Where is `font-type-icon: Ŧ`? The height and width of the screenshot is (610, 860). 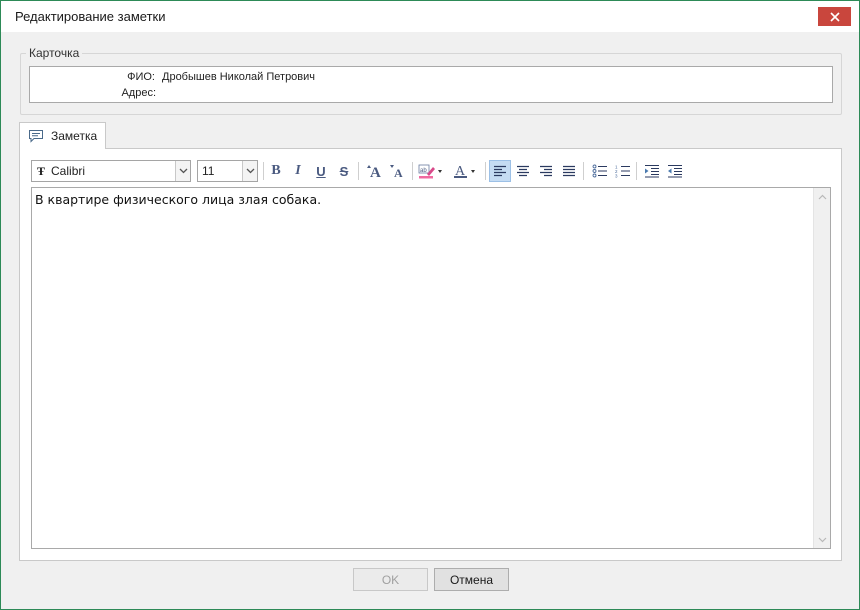 font-type-icon: Ŧ is located at coordinates (41, 170).